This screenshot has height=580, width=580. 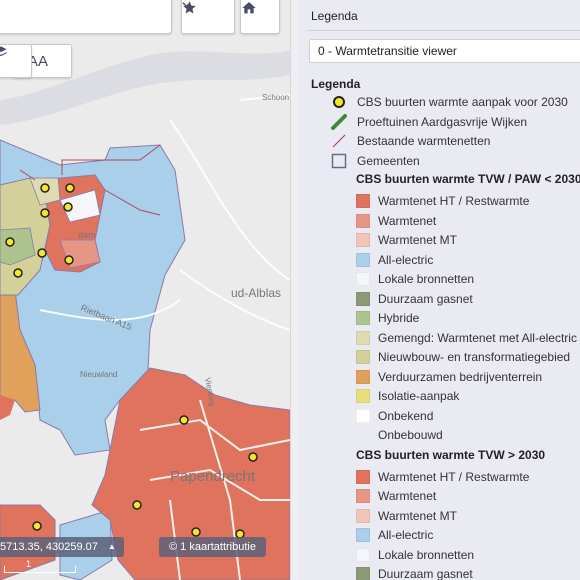 I want to click on panel-divider, so click(x=443, y=30).